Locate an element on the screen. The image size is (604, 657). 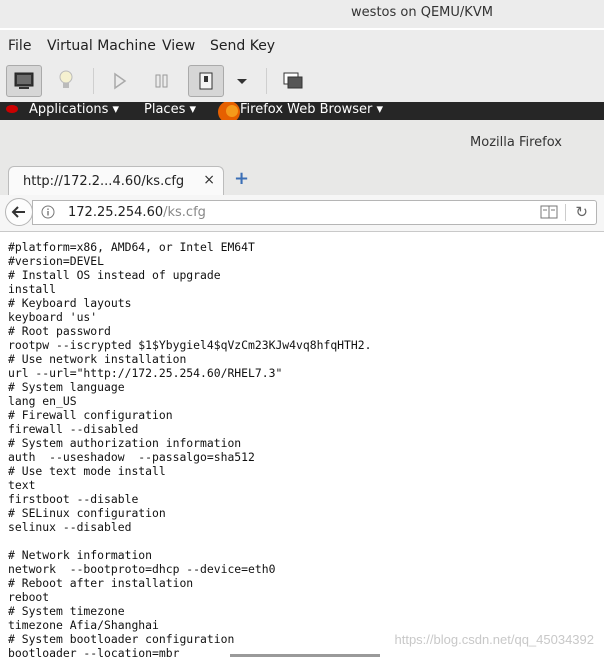
host-window-title: westos on QEMU/KVM is located at coordinates (422, 12).